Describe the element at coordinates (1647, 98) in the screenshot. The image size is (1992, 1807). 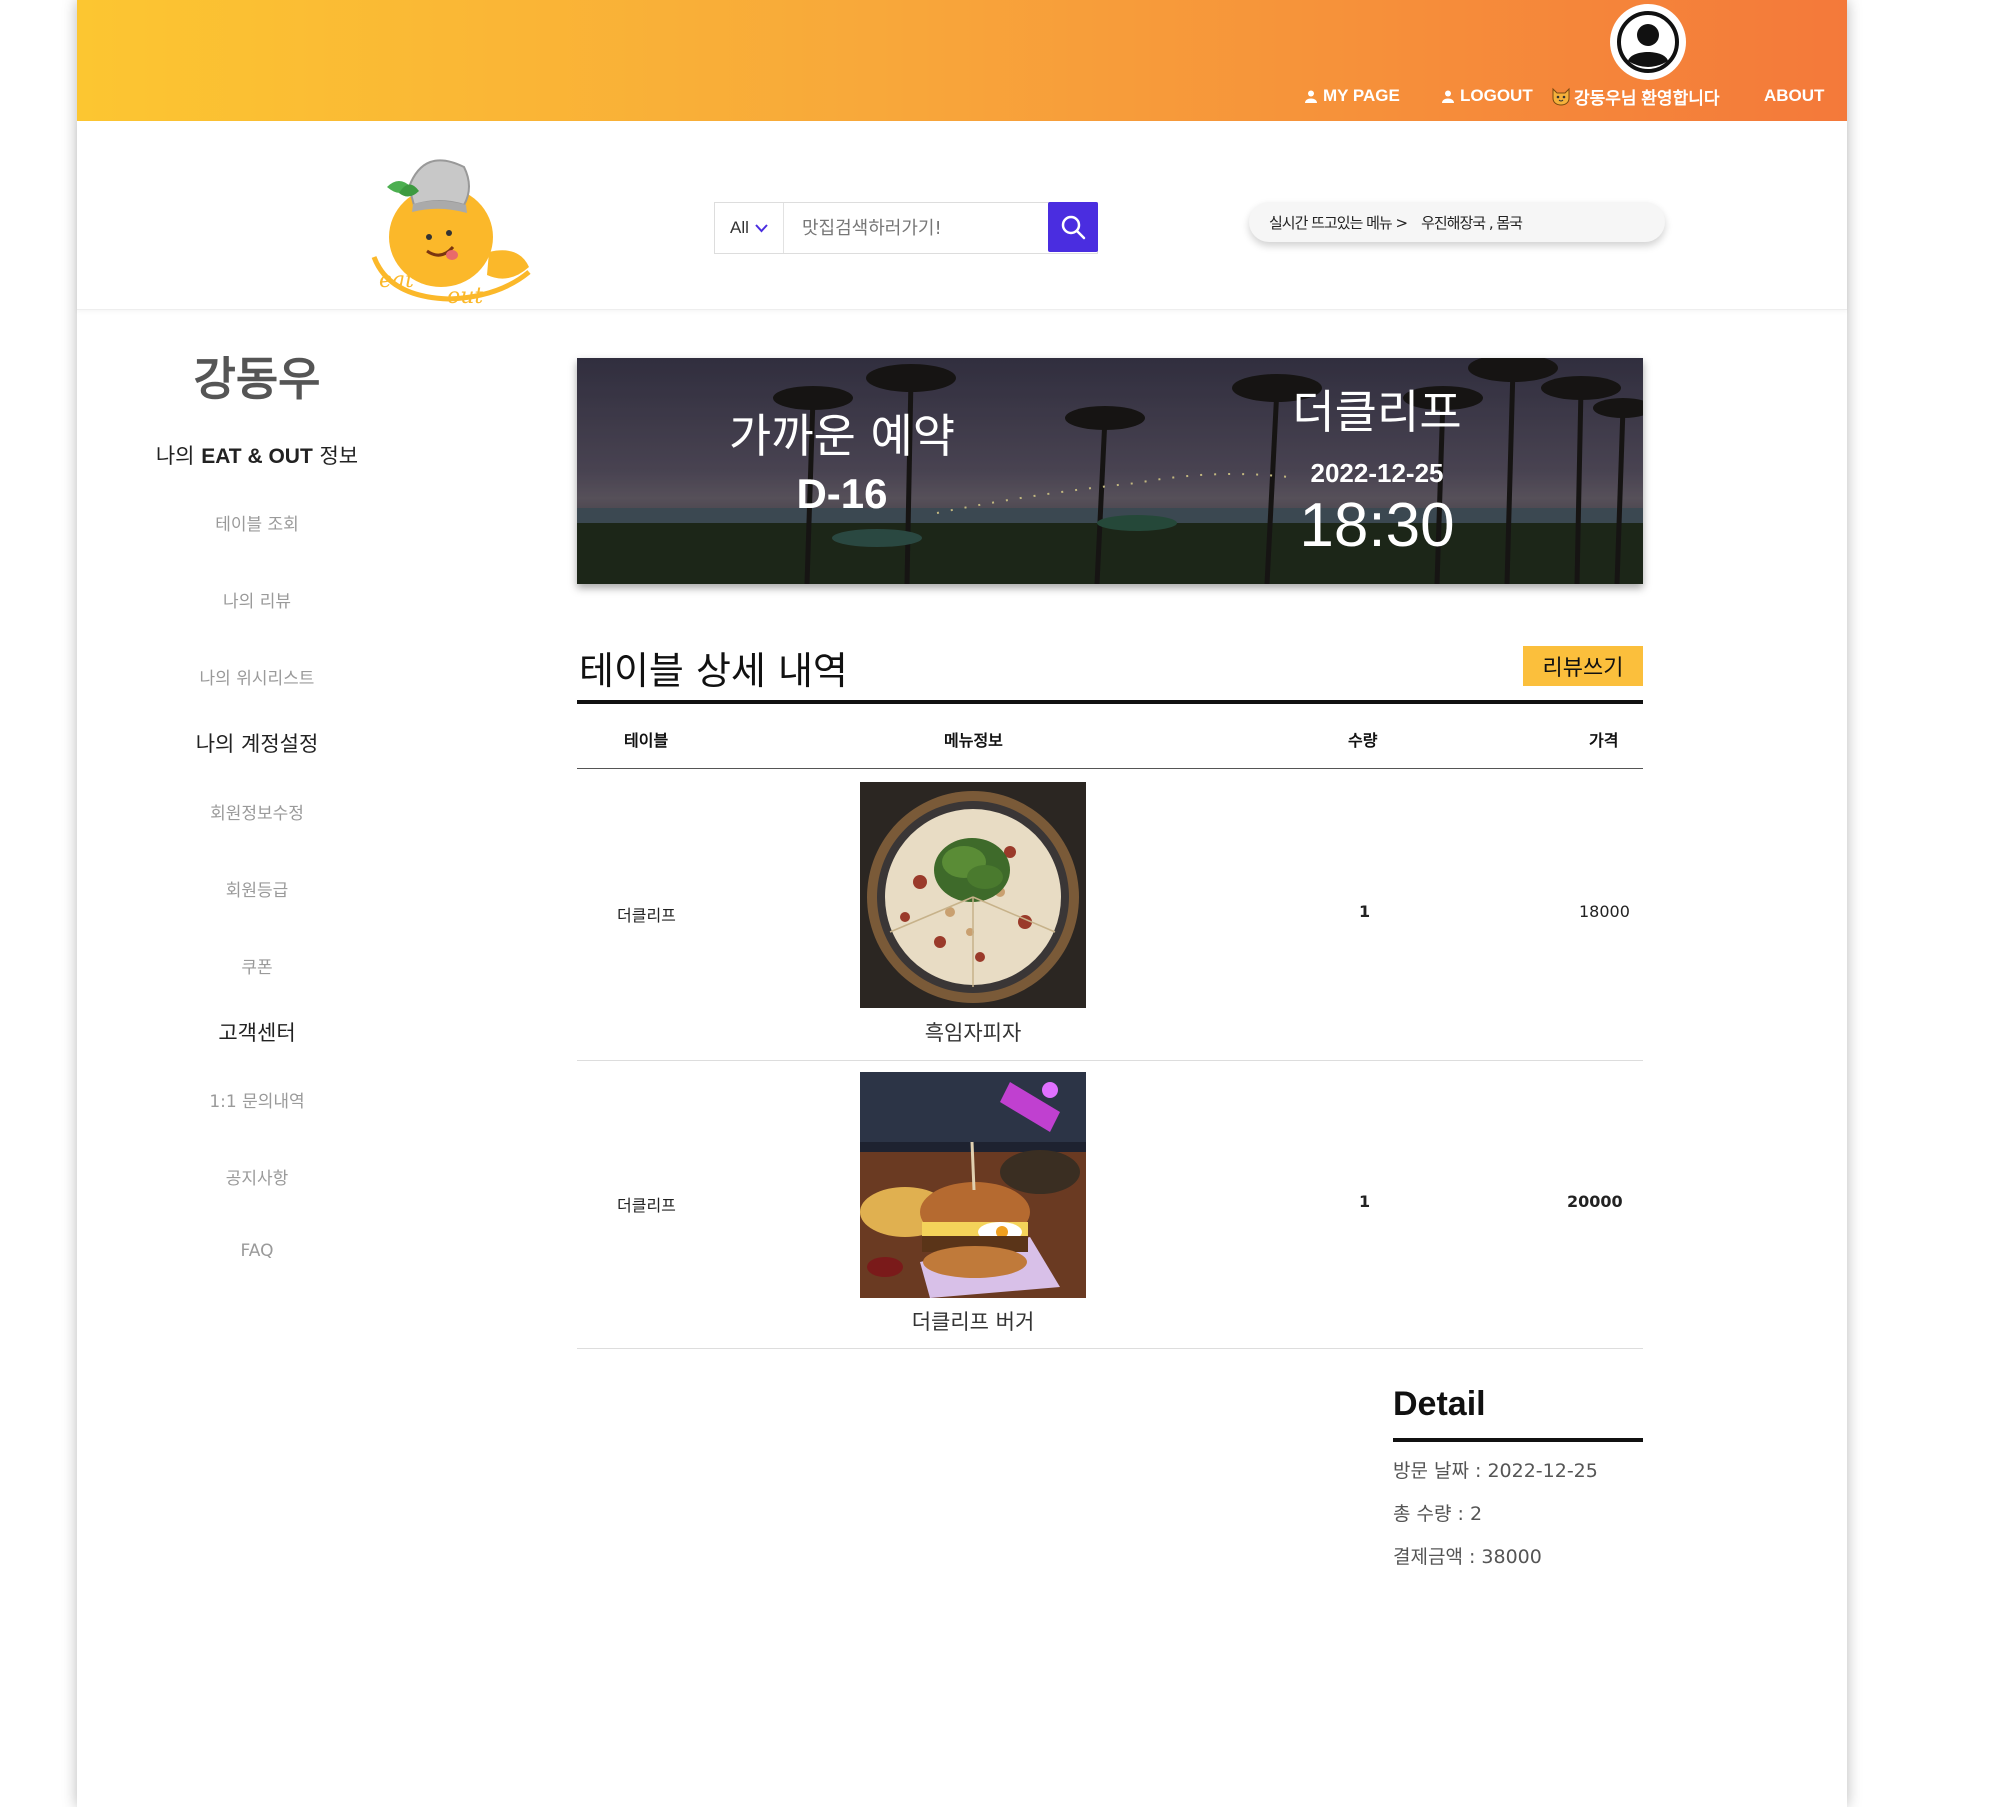
I see `welcome-text: 강동우님 환영합니다` at that location.